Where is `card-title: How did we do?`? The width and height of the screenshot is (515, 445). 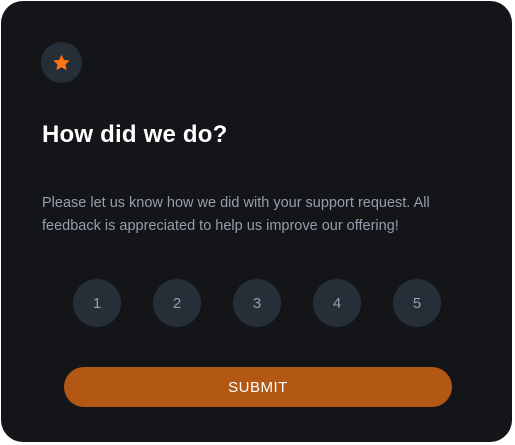
card-title: How did we do? is located at coordinates (135, 134).